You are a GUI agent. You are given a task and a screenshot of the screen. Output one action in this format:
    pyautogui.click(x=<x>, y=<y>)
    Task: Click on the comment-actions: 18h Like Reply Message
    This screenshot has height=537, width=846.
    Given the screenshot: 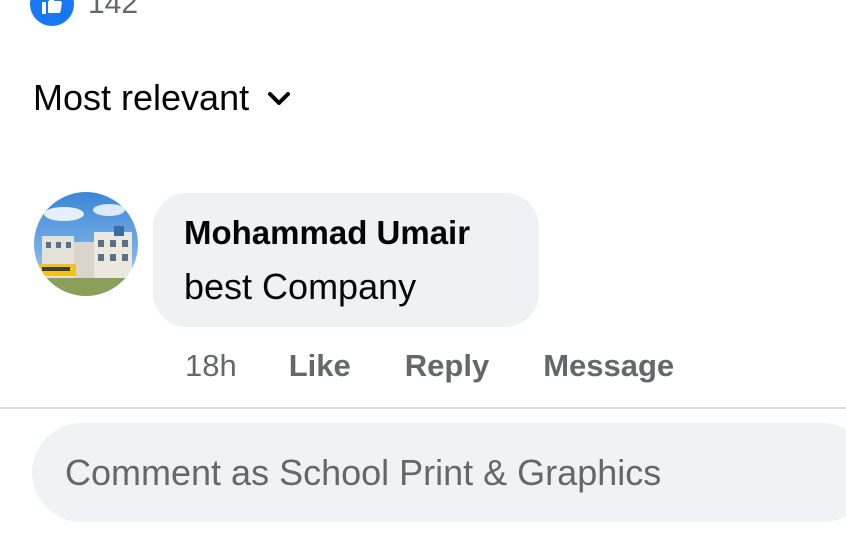 What is the action you would take?
    pyautogui.click(x=429, y=365)
    